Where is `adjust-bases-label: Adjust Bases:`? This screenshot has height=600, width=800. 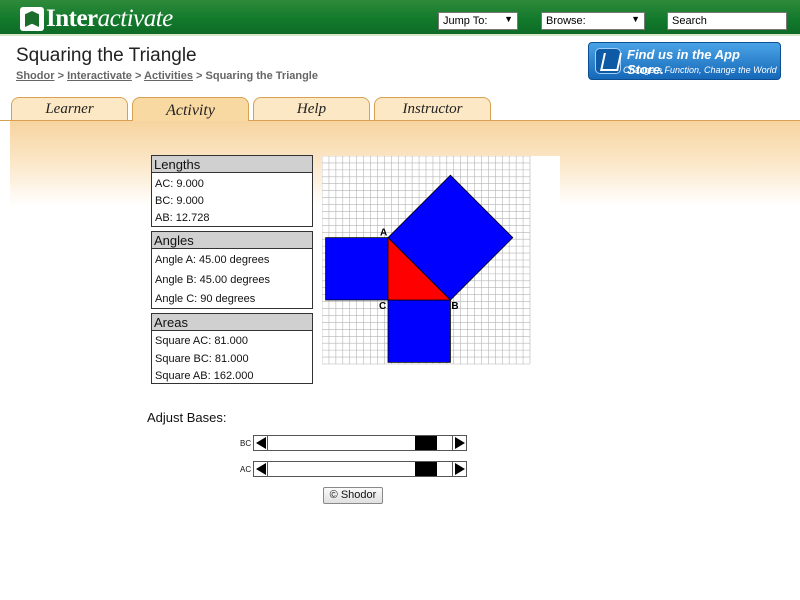 adjust-bases-label: Adjust Bases: is located at coordinates (187, 417).